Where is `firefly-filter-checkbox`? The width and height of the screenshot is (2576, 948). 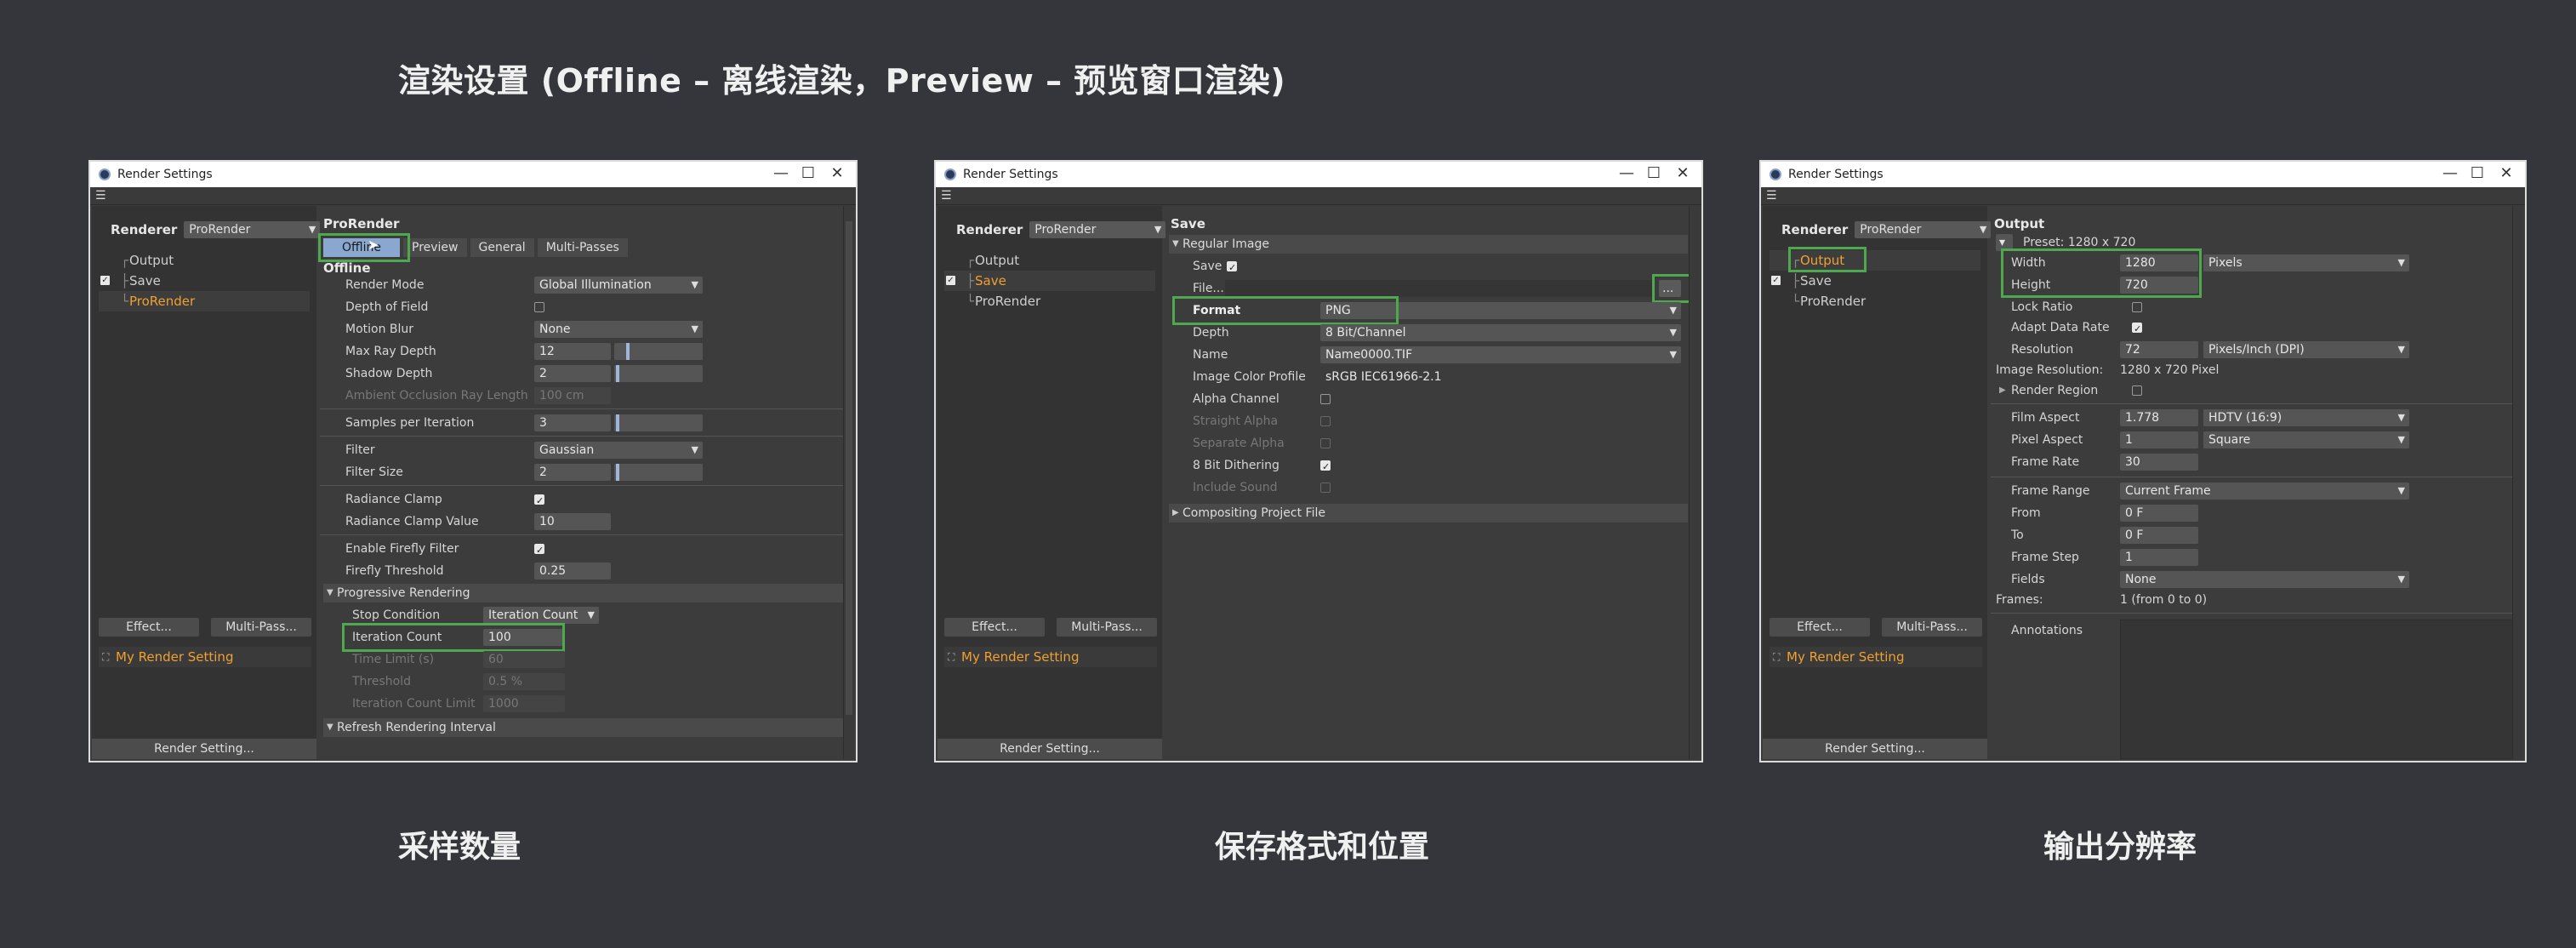
firefly-filter-checkbox is located at coordinates (539, 550).